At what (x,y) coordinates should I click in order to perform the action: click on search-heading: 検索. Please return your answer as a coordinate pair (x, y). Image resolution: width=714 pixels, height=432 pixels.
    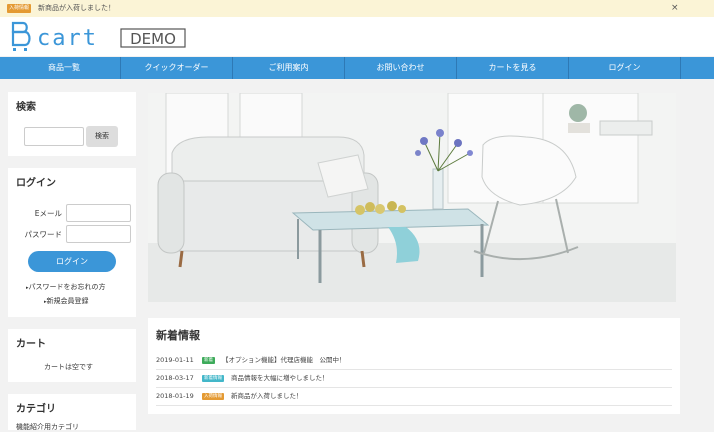
    Looking at the image, I should click on (26, 107).